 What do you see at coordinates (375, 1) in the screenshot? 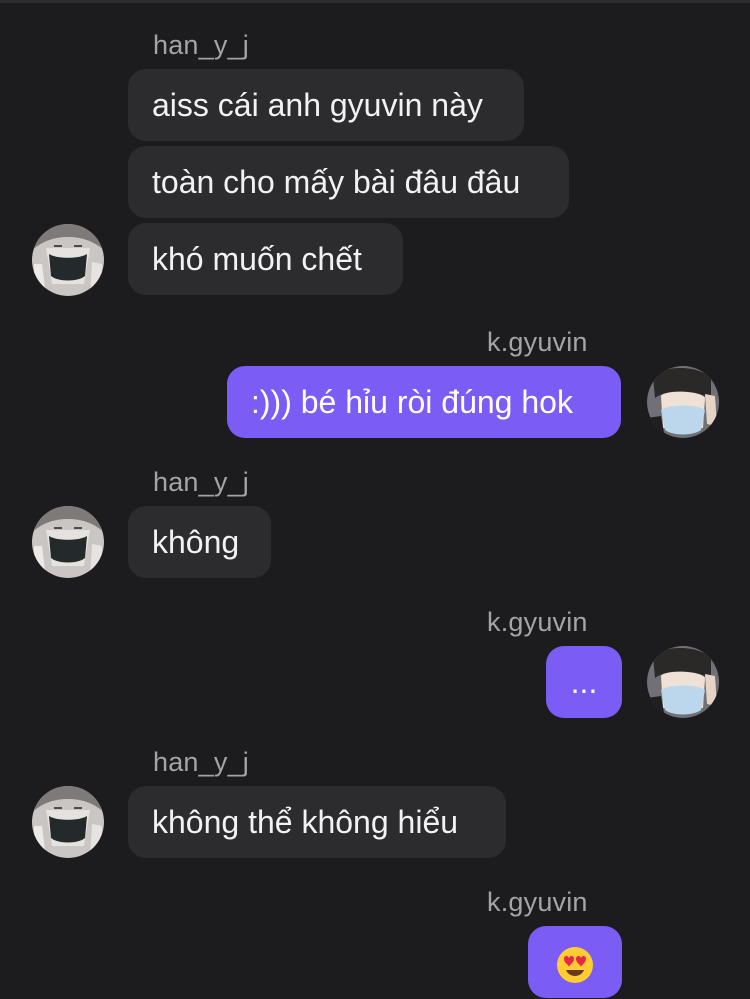
I see `top-divider` at bounding box center [375, 1].